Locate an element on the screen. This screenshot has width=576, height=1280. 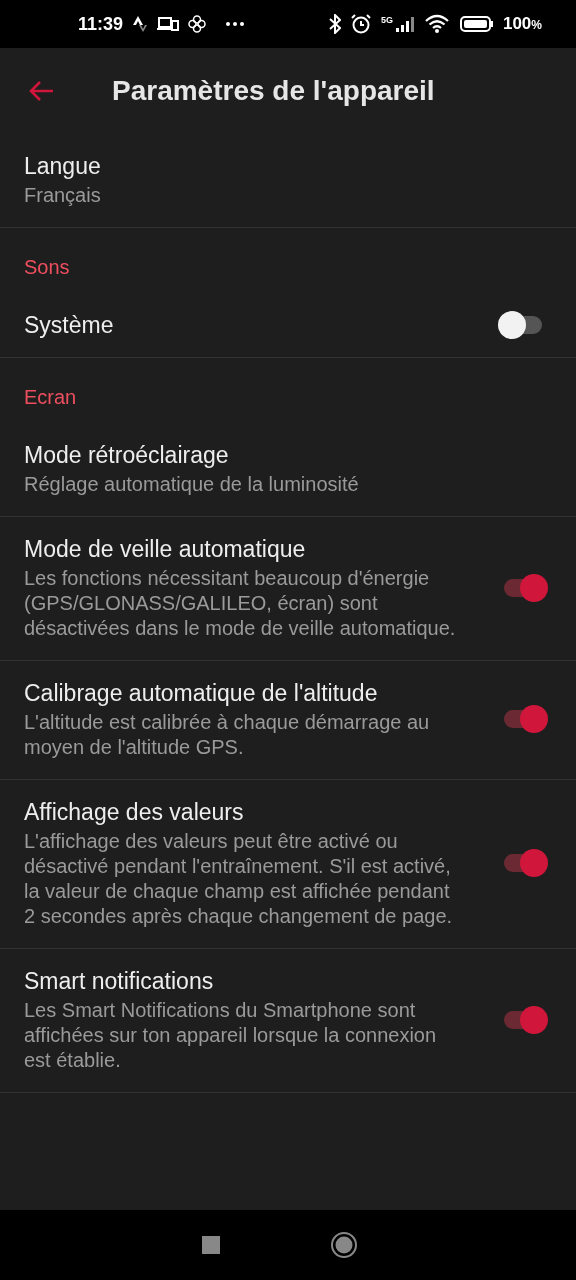
more-icon is located at coordinates (235, 24).